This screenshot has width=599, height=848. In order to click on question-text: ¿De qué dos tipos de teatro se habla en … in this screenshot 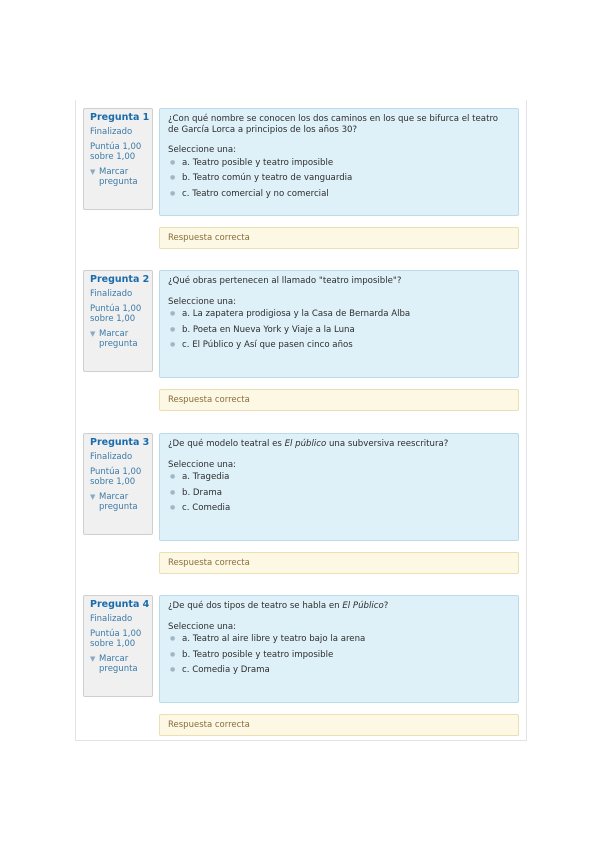, I will do `click(278, 606)`.